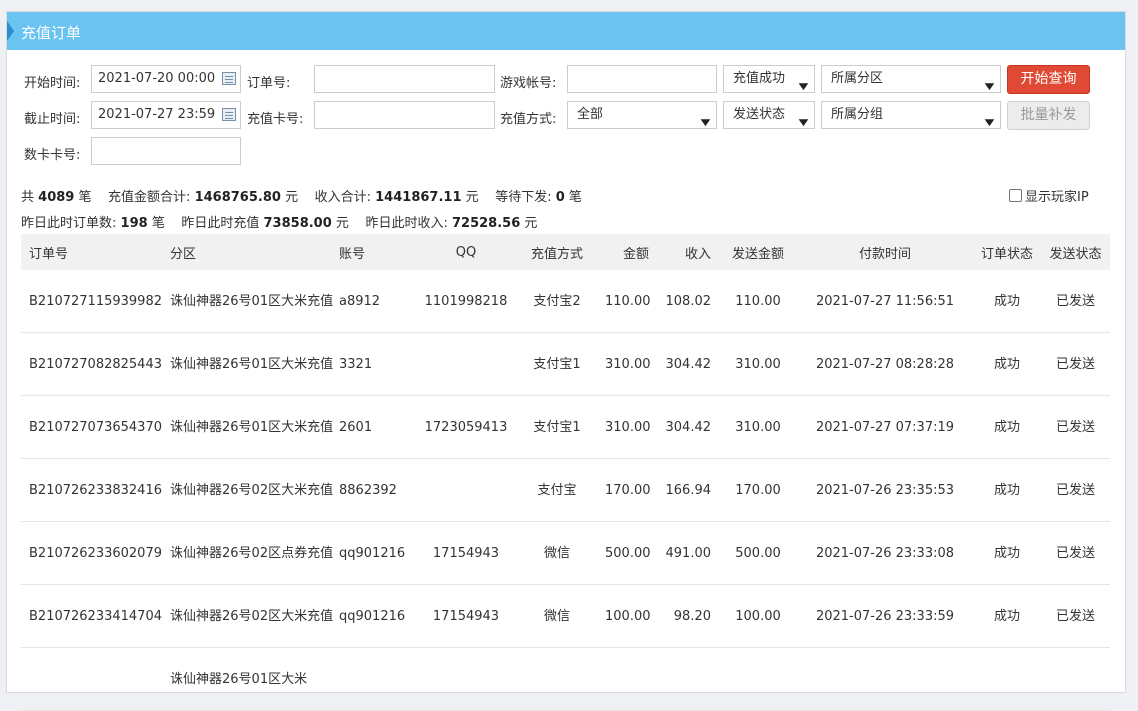 This screenshot has width=1138, height=711. I want to click on order-status-select: 充值成功 ▼, so click(769, 79).